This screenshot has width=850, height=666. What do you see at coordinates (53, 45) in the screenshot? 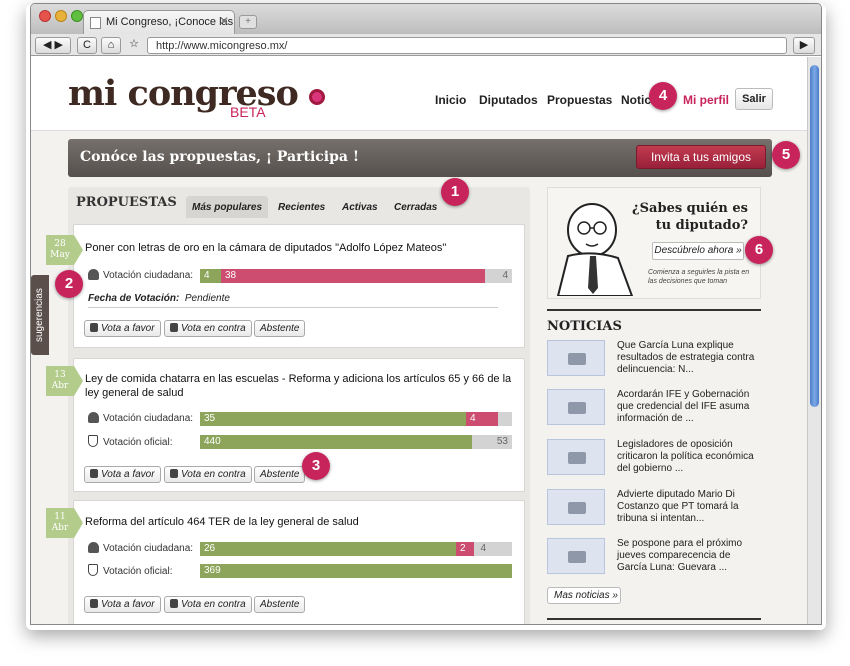
I see `back-forward-buttons: ◀ ▶` at bounding box center [53, 45].